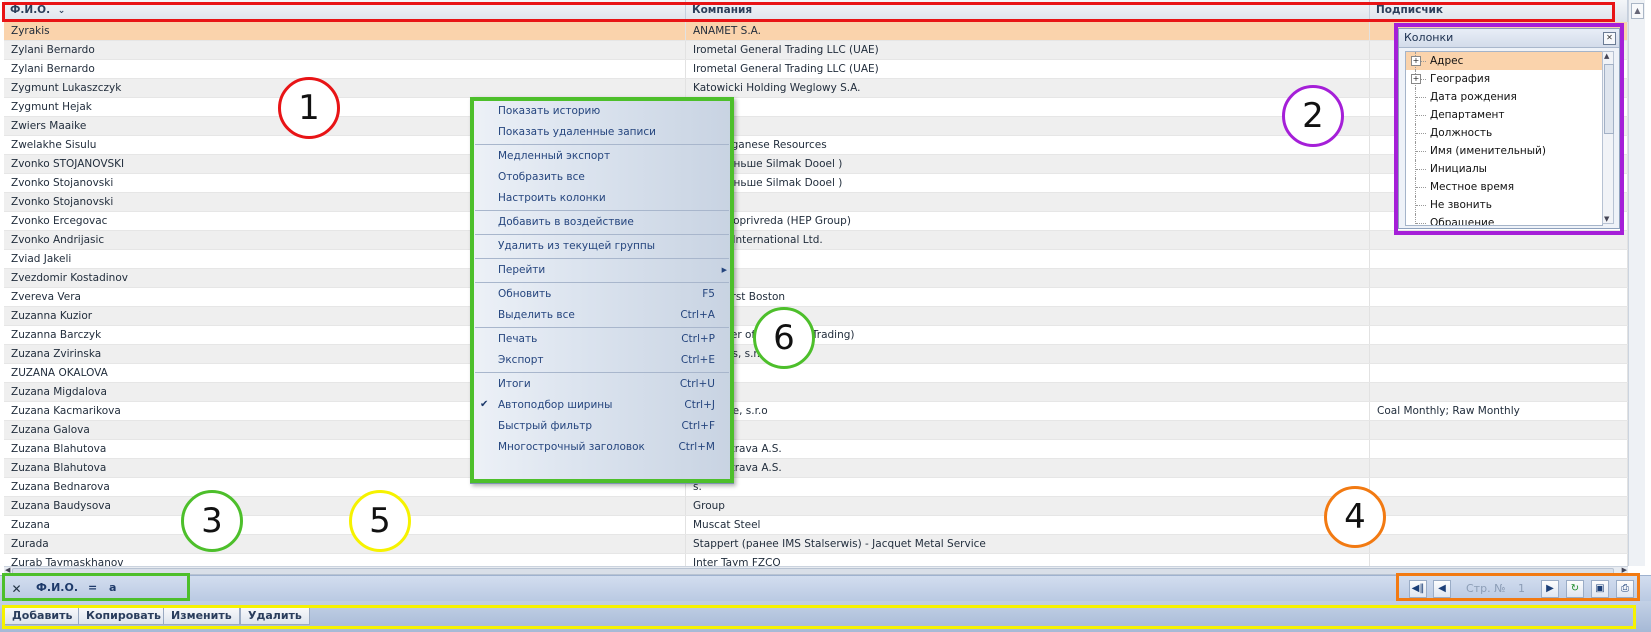  I want to click on column-list-item: Имя (именительный), so click(1504, 151).